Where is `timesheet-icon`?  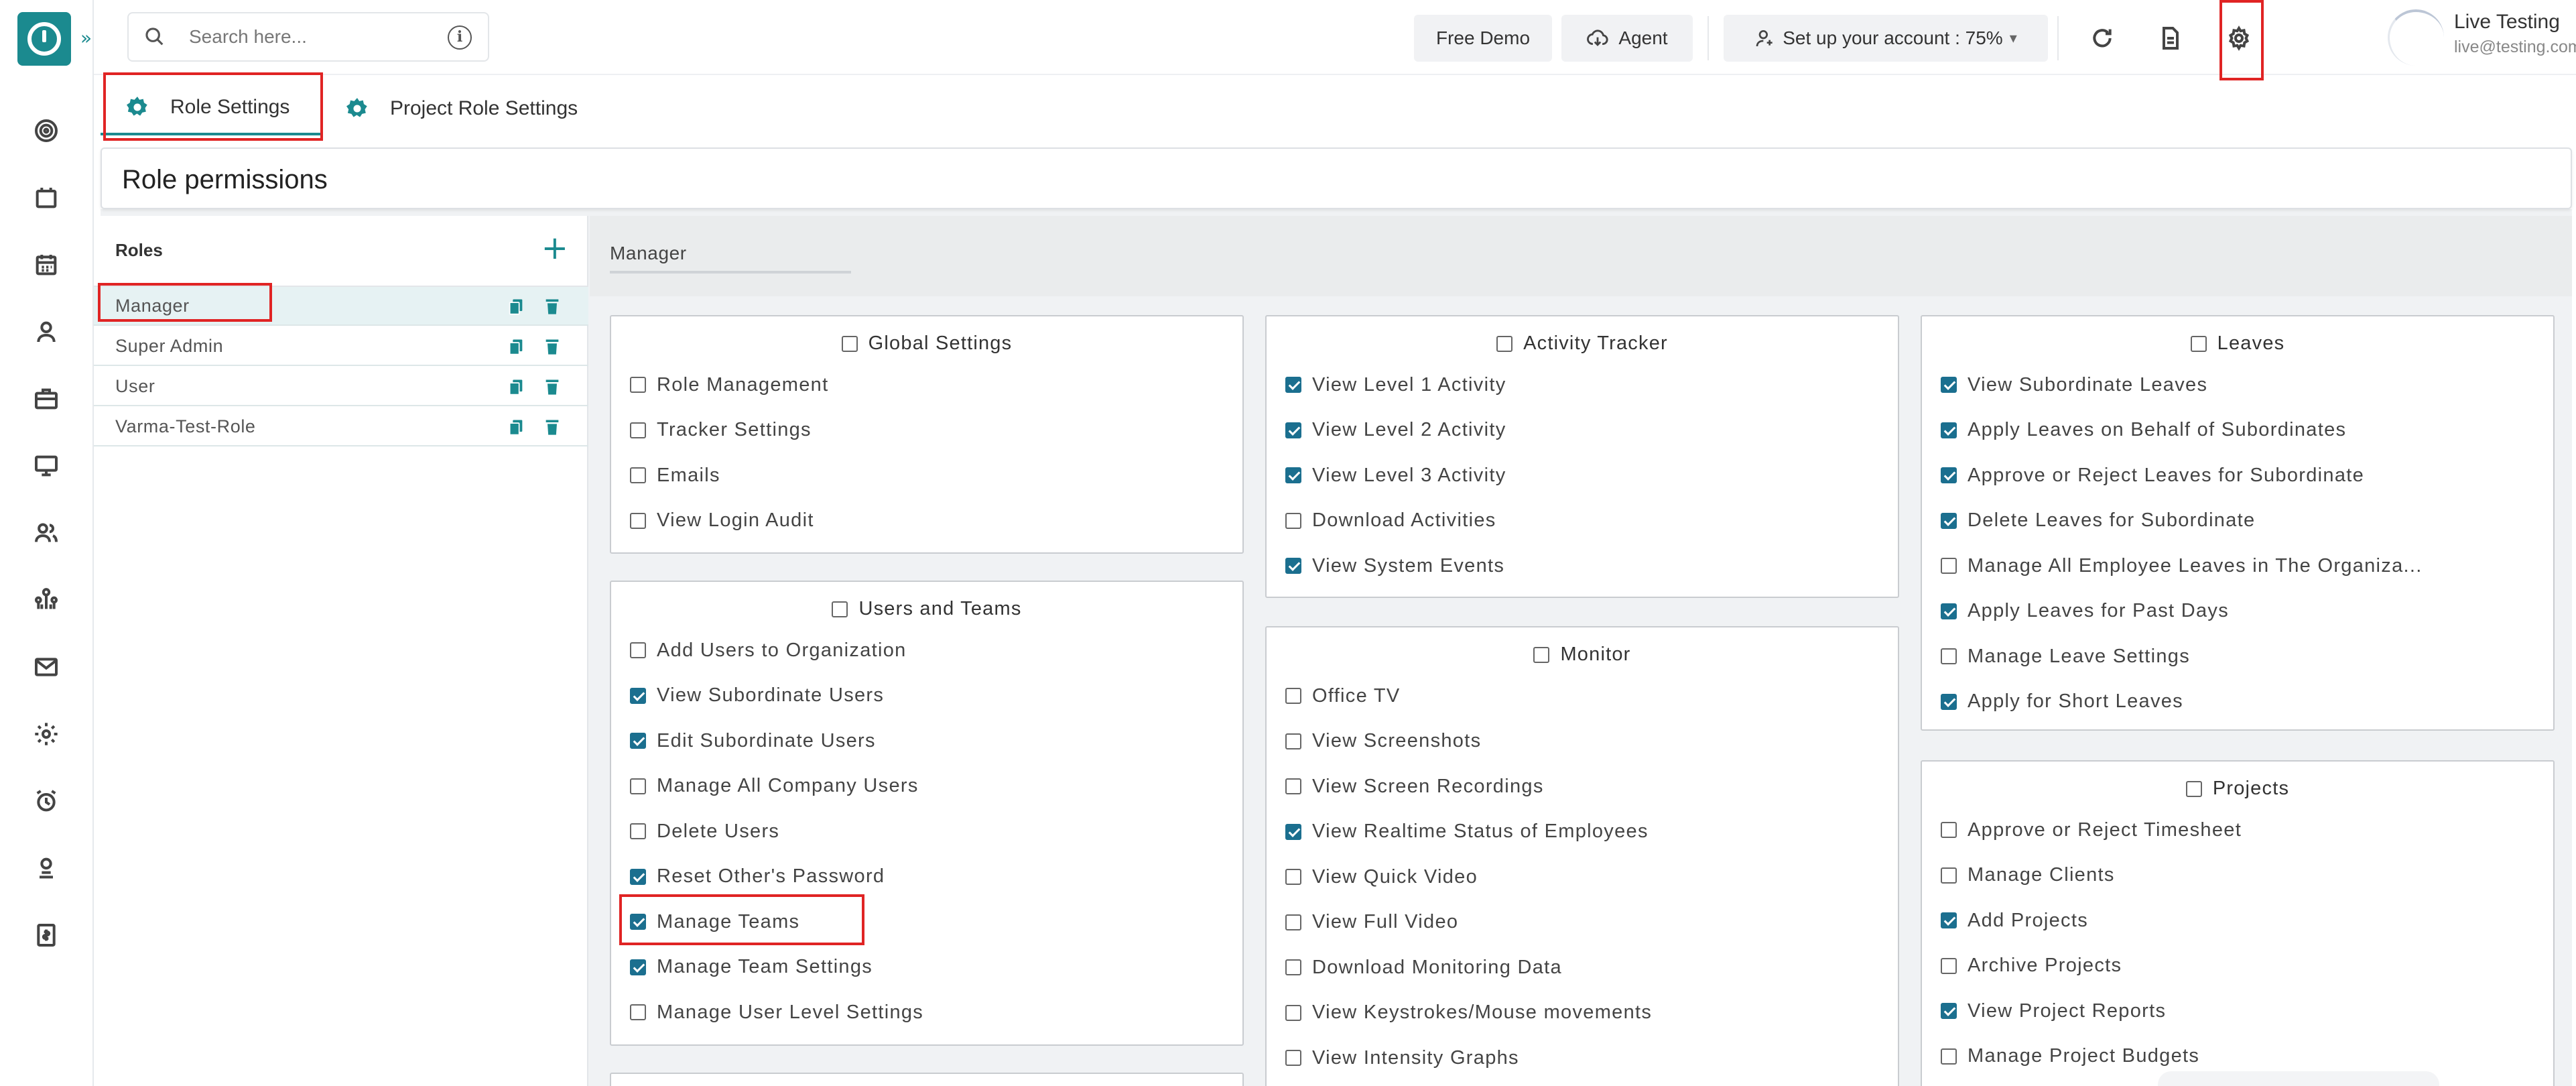
timesheet-icon is located at coordinates (46, 198).